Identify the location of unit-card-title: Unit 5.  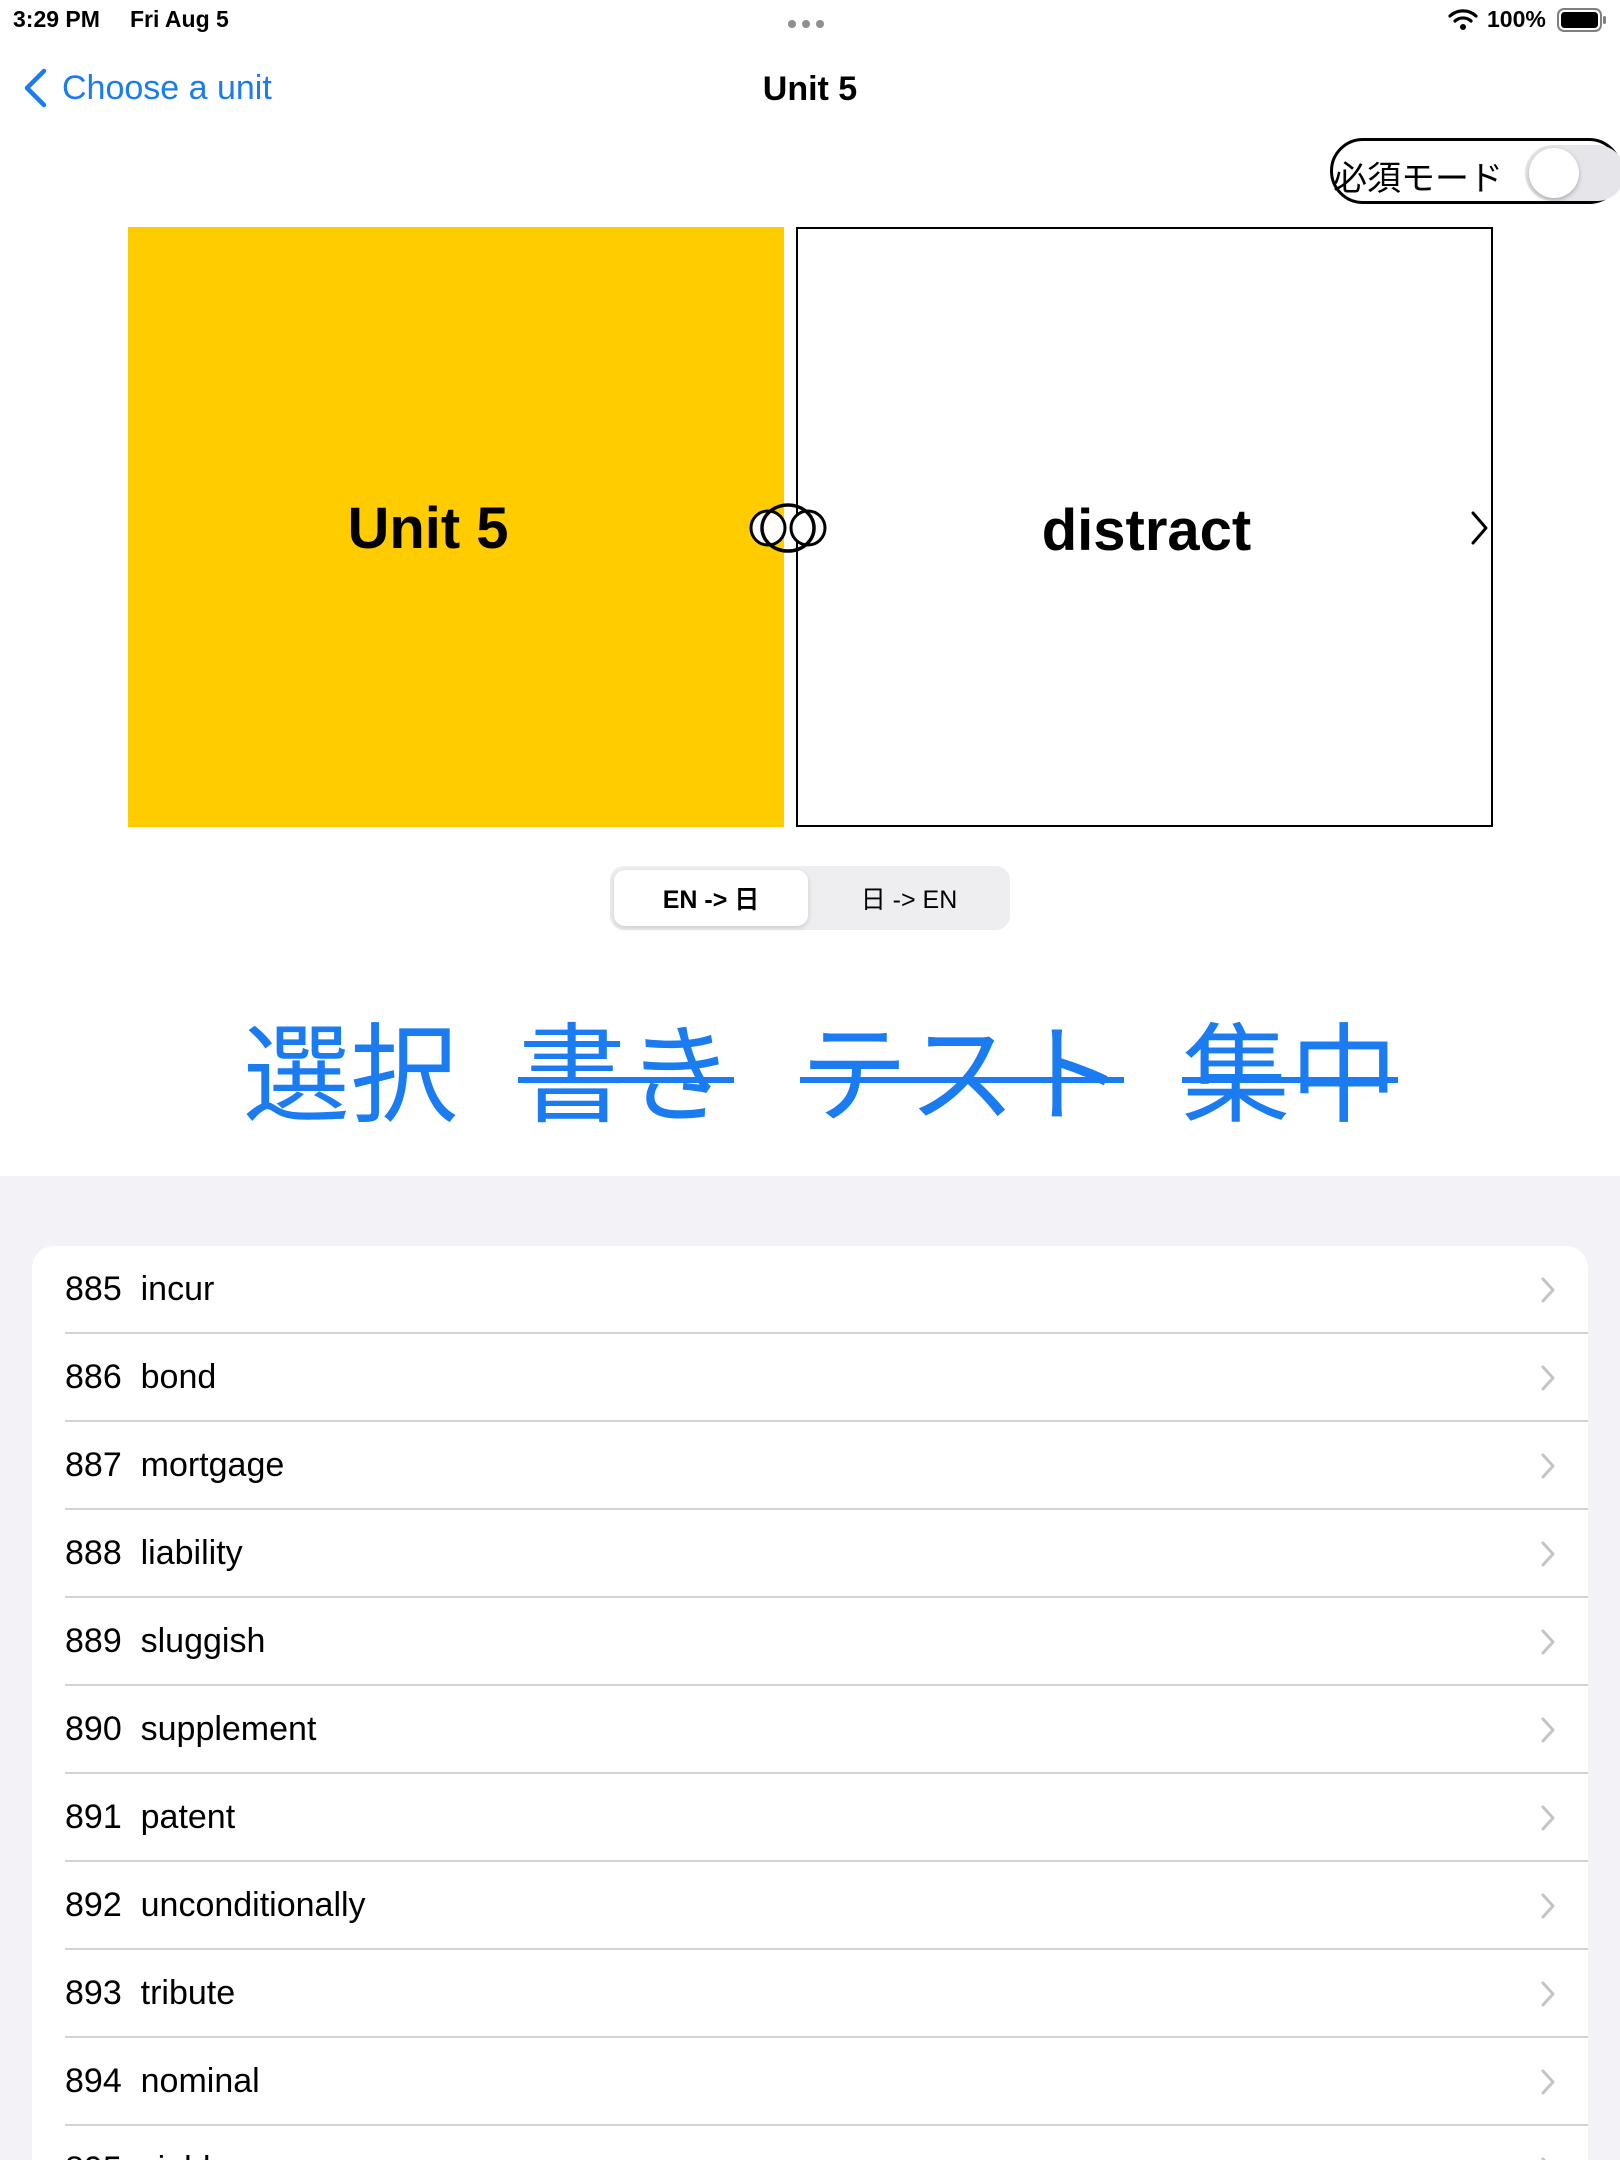
(428, 528).